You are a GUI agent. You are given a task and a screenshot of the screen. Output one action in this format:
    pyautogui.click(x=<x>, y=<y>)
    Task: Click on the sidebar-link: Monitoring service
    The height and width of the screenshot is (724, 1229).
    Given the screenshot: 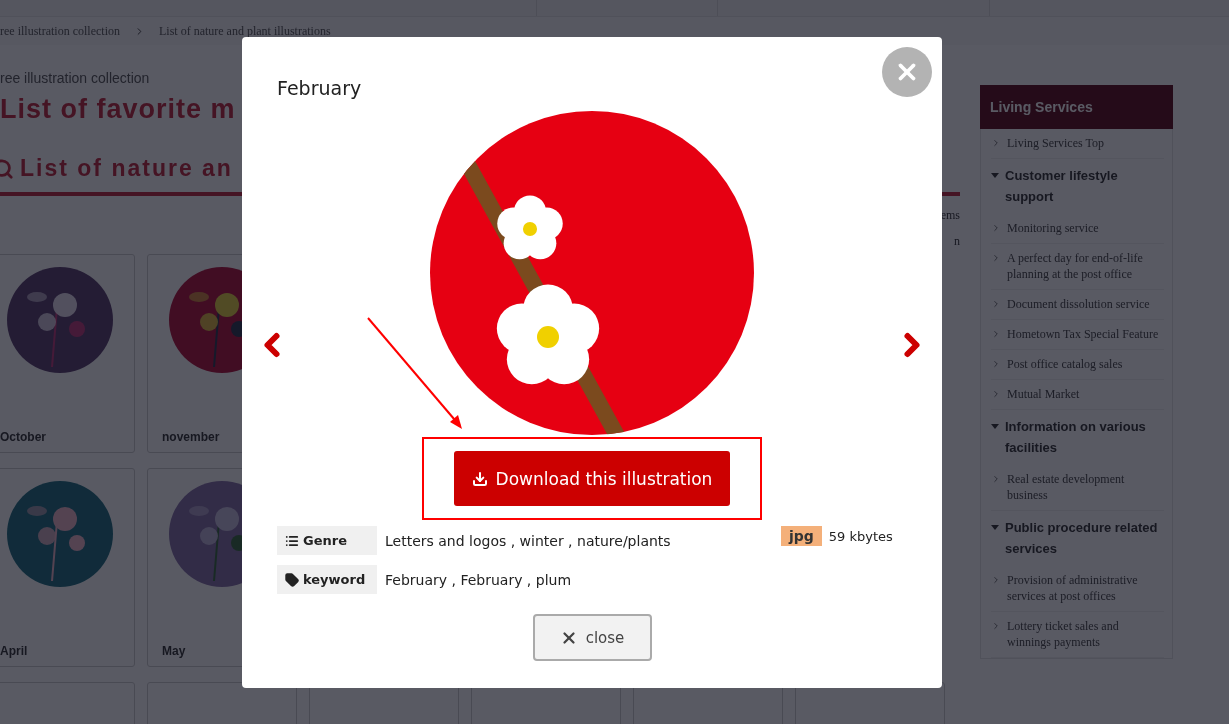 What is the action you would take?
    pyautogui.click(x=1053, y=228)
    